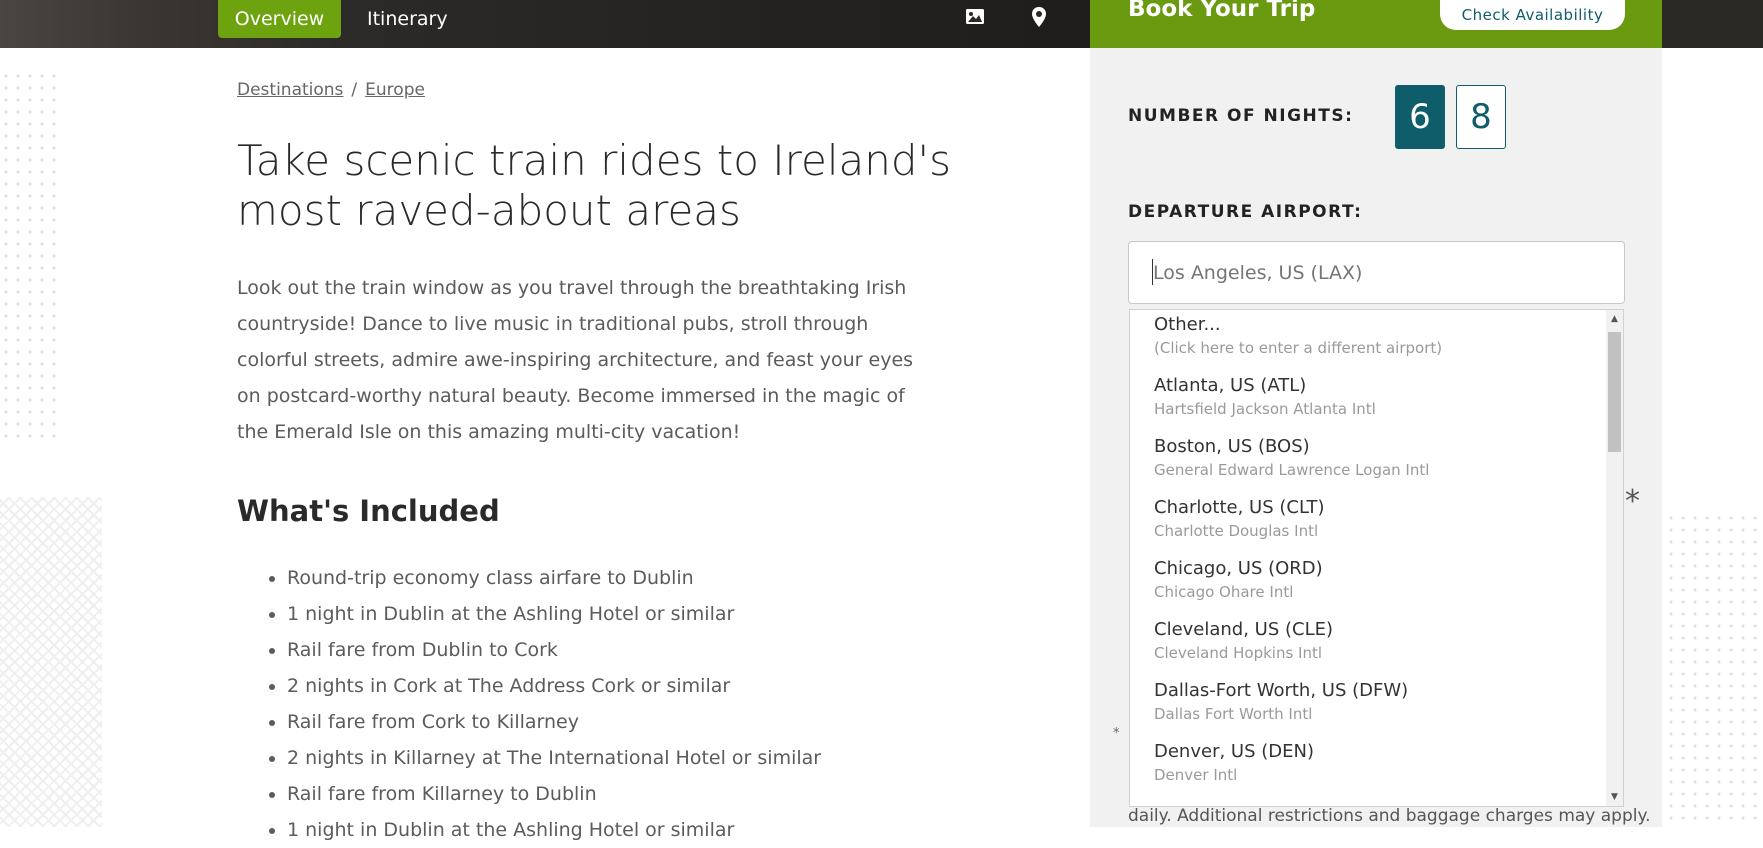 This screenshot has width=1763, height=848. What do you see at coordinates (1614, 319) in the screenshot?
I see `scroll-up-arrow-icon: ▲` at bounding box center [1614, 319].